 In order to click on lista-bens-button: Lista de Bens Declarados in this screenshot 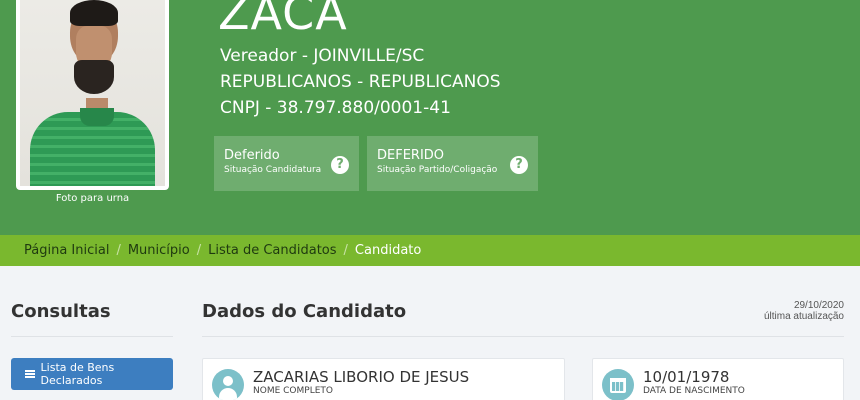, I will do `click(92, 374)`.